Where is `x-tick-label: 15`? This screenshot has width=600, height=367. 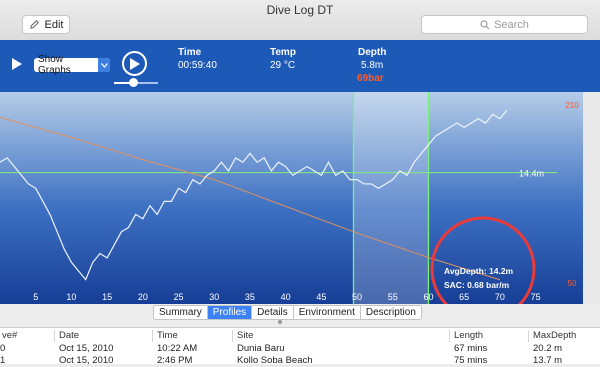
x-tick-label: 15 is located at coordinates (107, 297).